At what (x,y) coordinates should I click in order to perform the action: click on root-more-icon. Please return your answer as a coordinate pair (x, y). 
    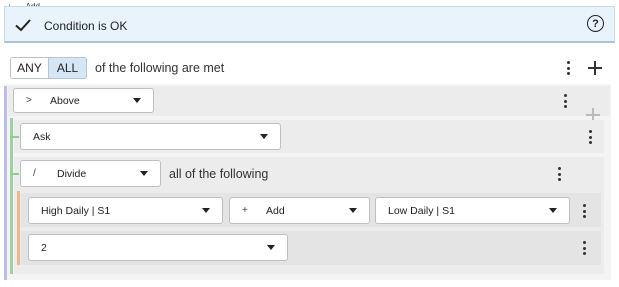
    Looking at the image, I should click on (568, 68).